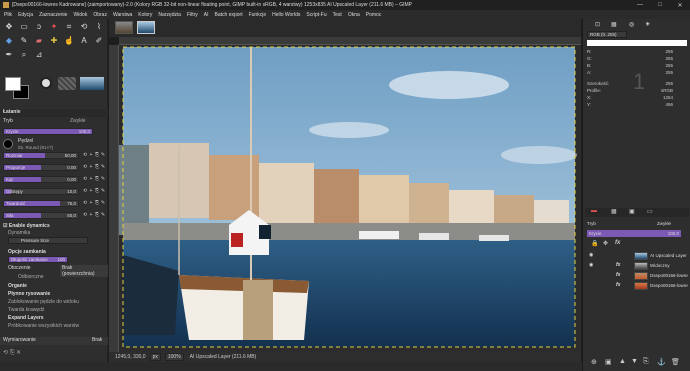 This screenshot has height=371, width=690. What do you see at coordinates (594, 211) in the screenshot?
I see `brushes-tab-icon: ▬` at bounding box center [594, 211].